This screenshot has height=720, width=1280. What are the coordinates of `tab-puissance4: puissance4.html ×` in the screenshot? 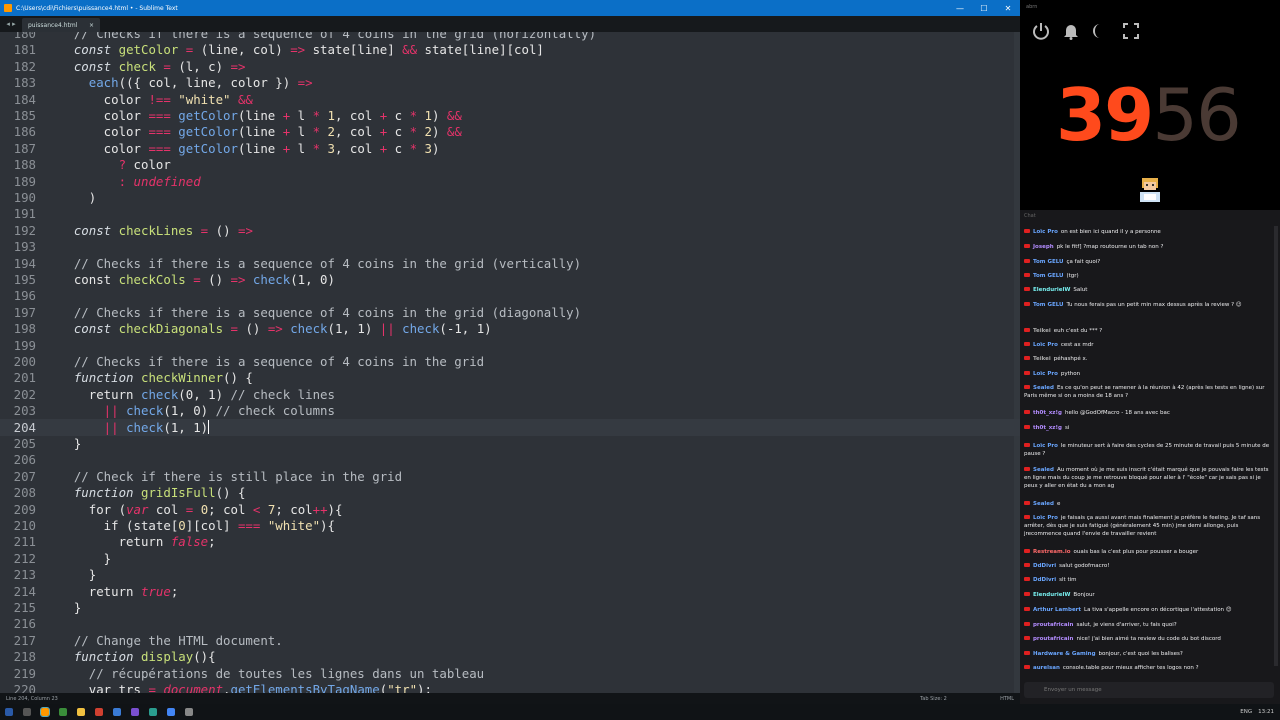 It's located at (61, 25).